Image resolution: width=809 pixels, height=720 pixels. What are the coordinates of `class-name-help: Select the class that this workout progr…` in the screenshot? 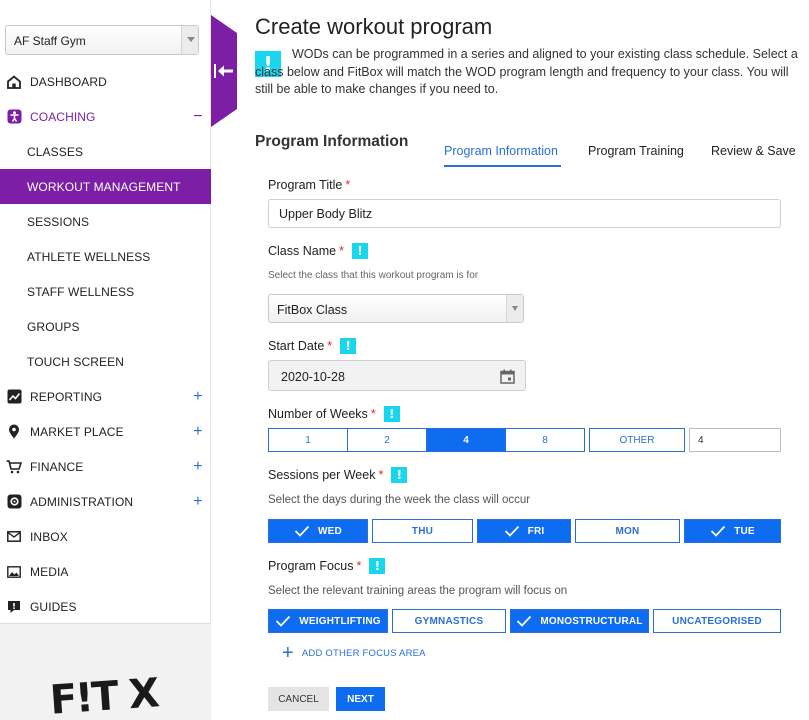 It's located at (373, 275).